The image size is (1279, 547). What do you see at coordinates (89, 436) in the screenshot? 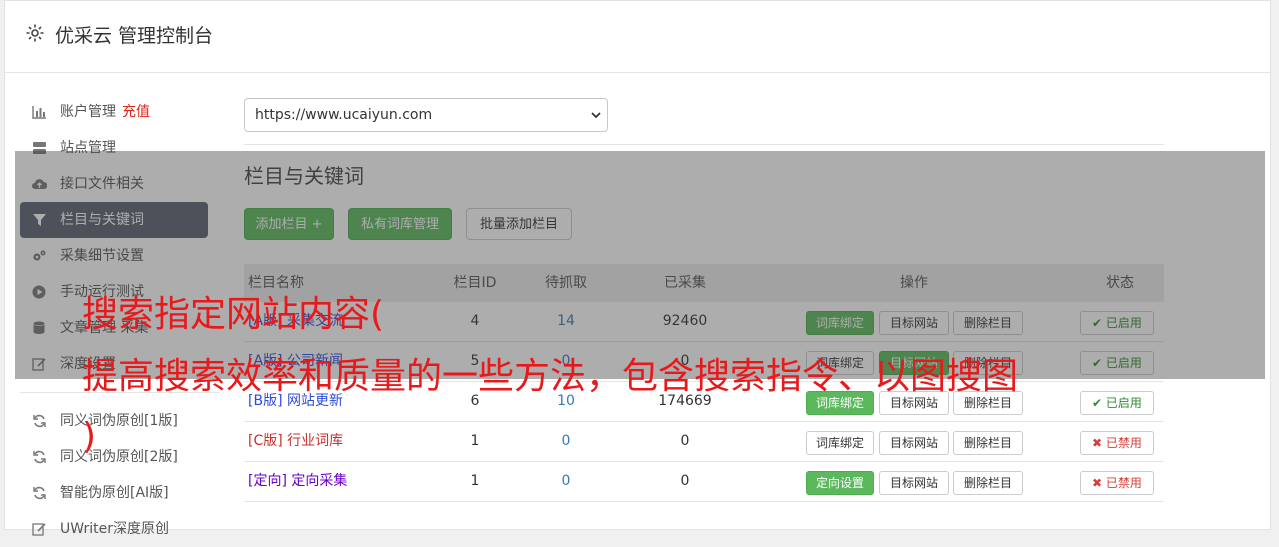
I see `overlay-headline-line3: )` at bounding box center [89, 436].